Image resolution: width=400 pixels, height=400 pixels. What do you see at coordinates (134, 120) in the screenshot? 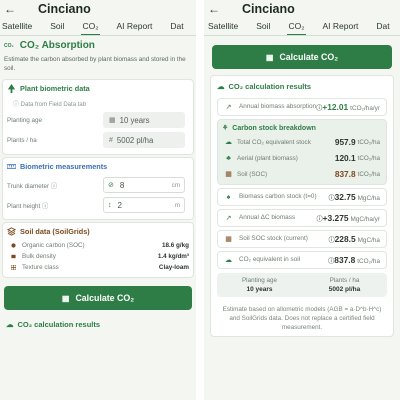
I see `planting-age-value: 10 years` at bounding box center [134, 120].